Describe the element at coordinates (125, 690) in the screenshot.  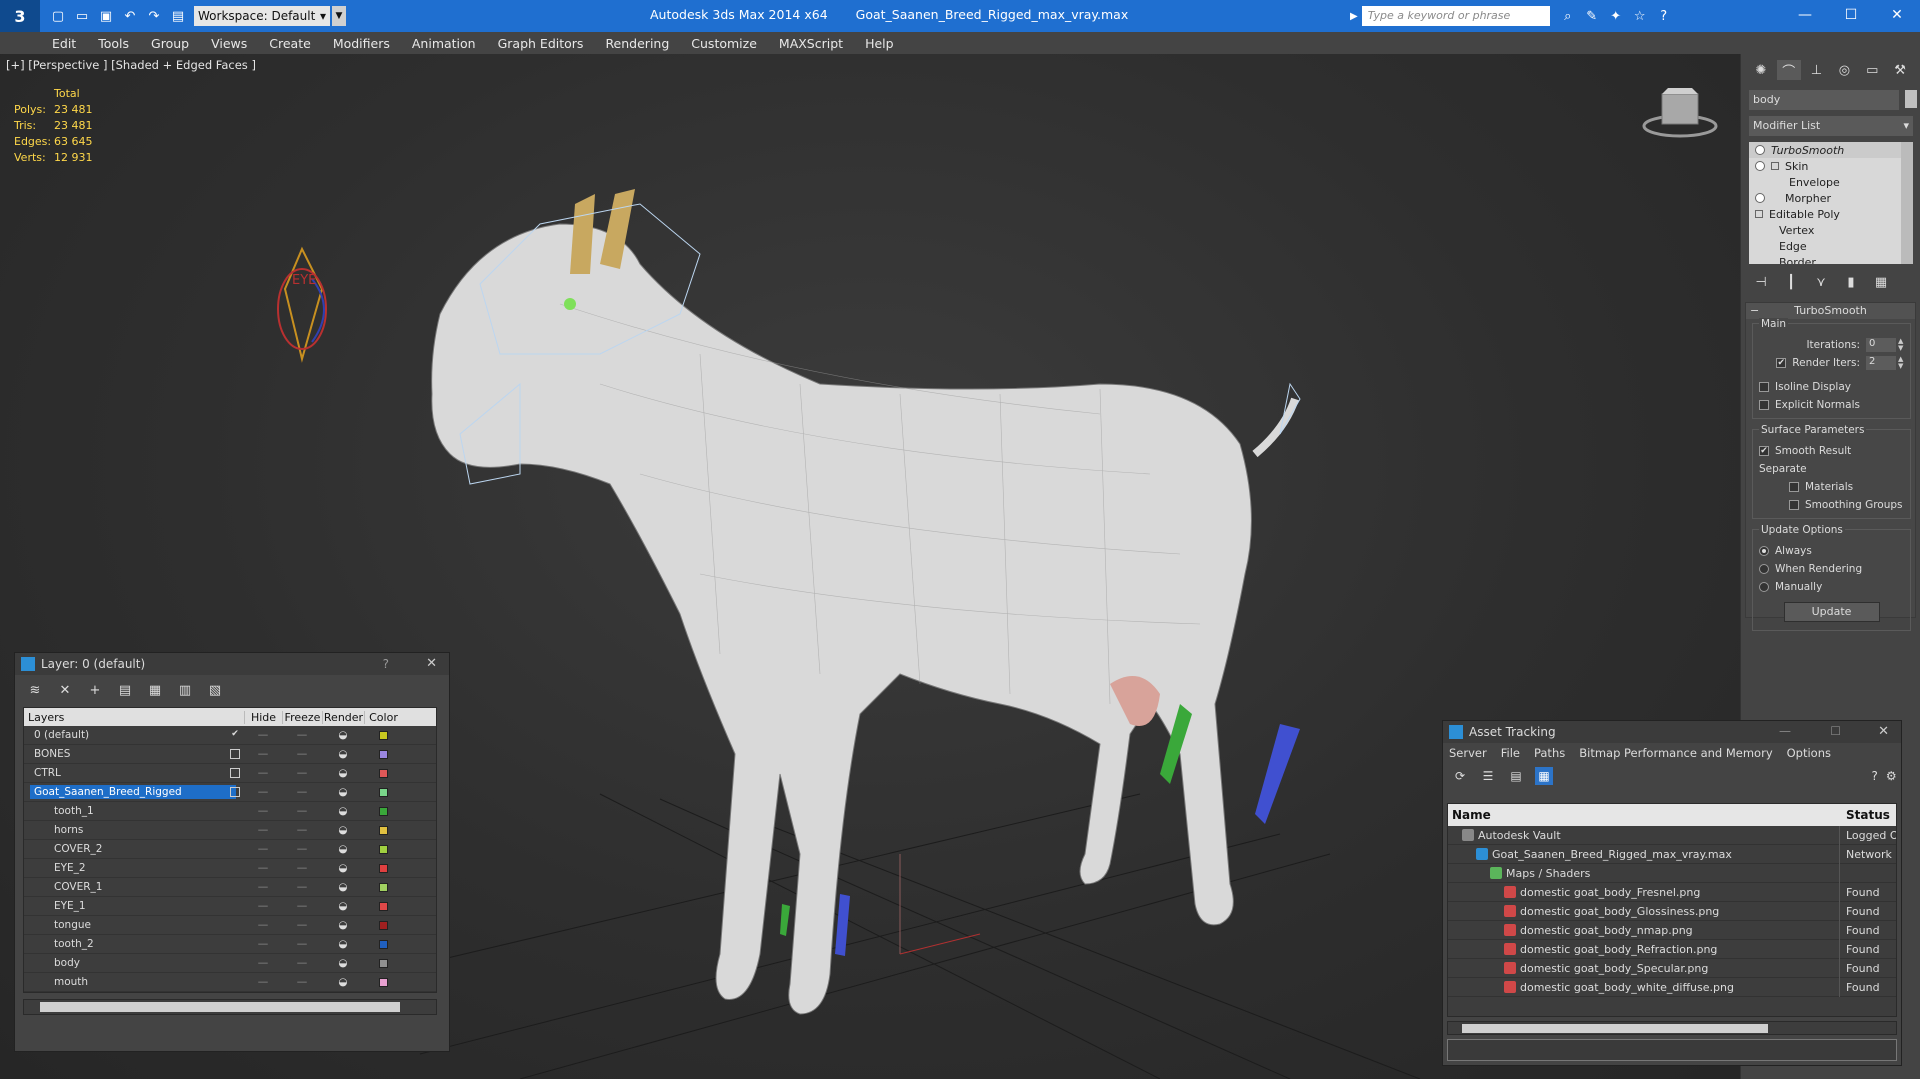
I see `select-objects-icon: ▤` at that location.